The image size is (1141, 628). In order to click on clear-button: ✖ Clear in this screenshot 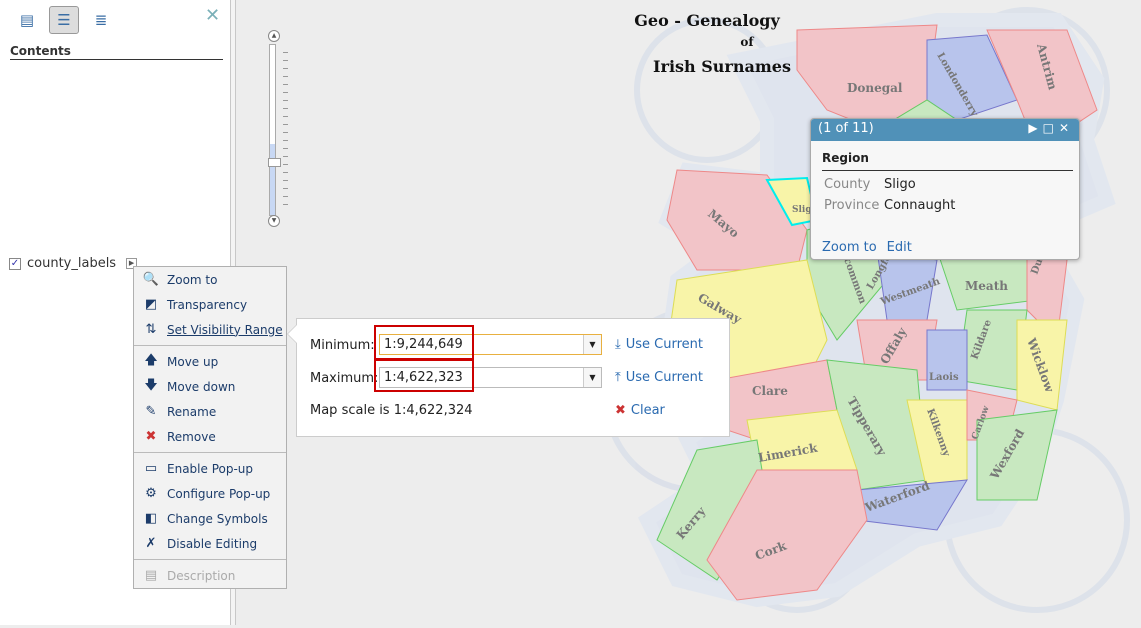, I will do `click(640, 410)`.